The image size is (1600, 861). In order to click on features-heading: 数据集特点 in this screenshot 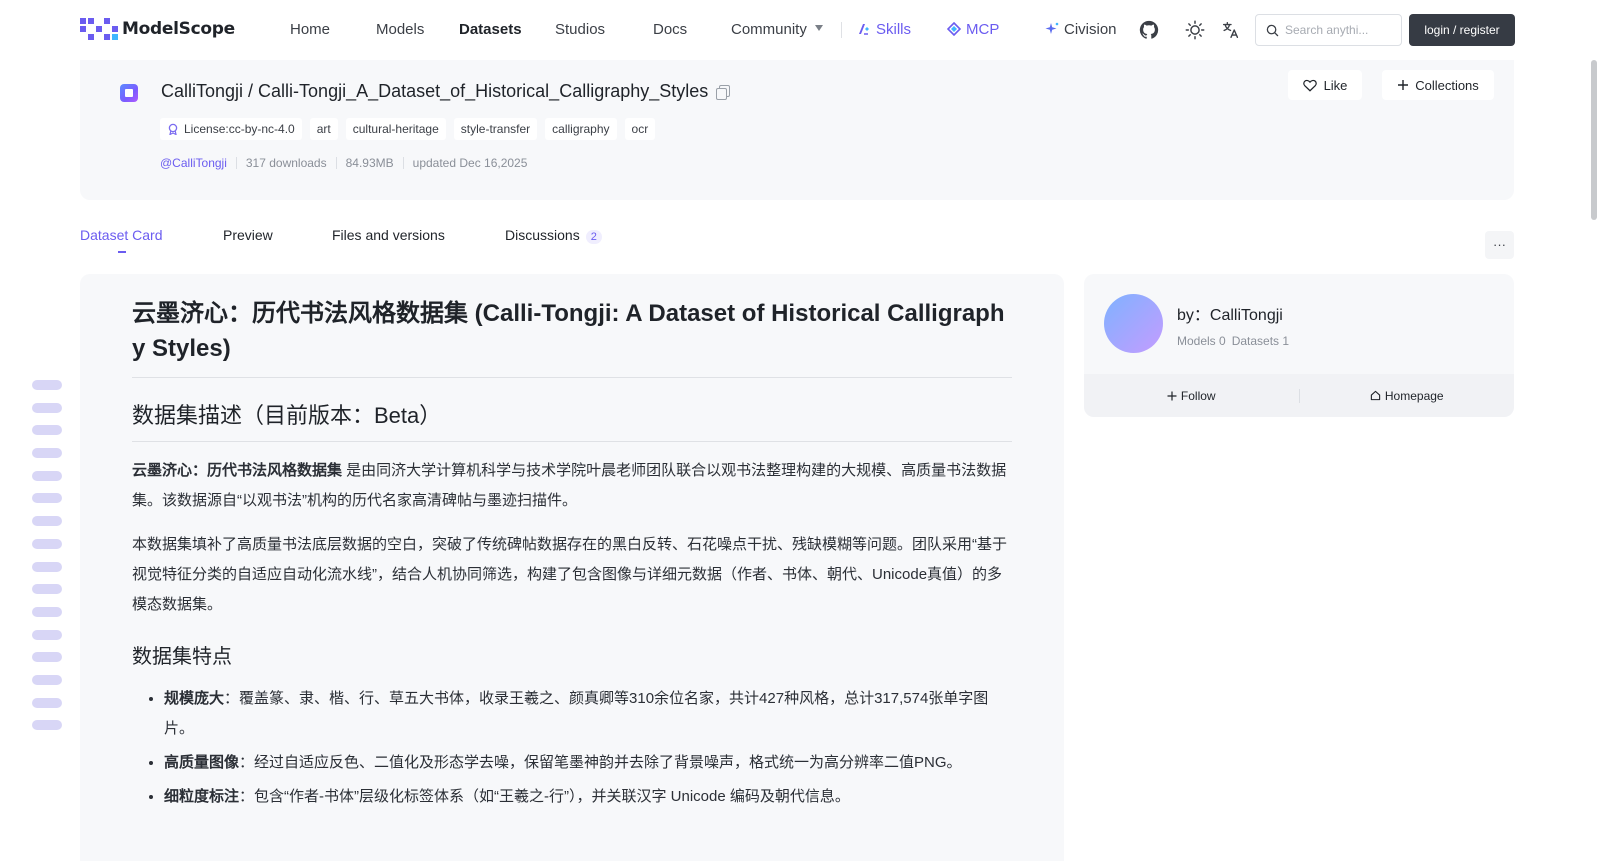, I will do `click(182, 657)`.